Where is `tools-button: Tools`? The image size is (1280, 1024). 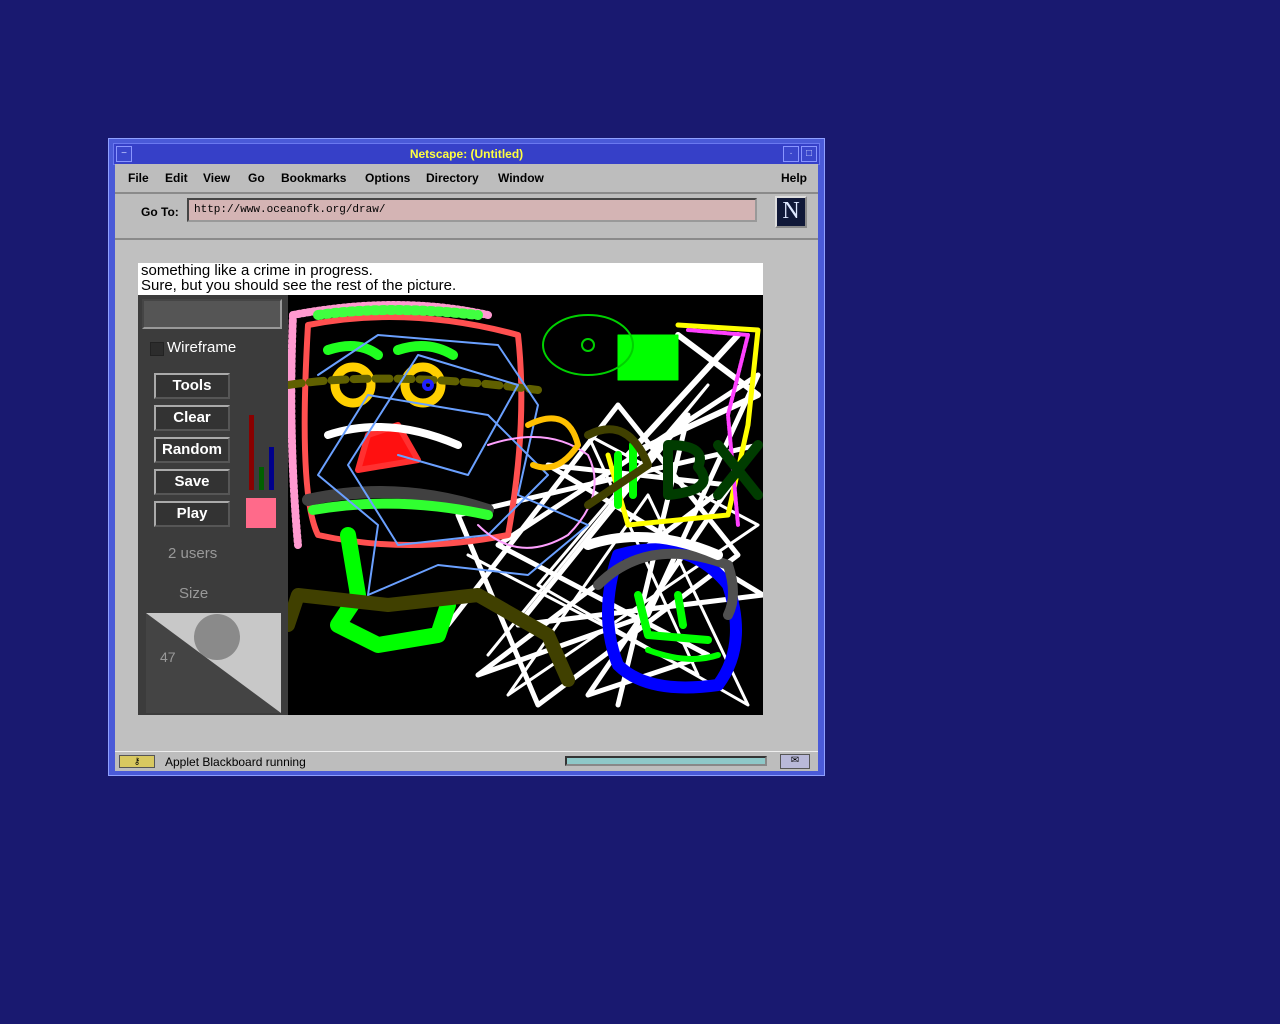
tools-button: Tools is located at coordinates (192, 386).